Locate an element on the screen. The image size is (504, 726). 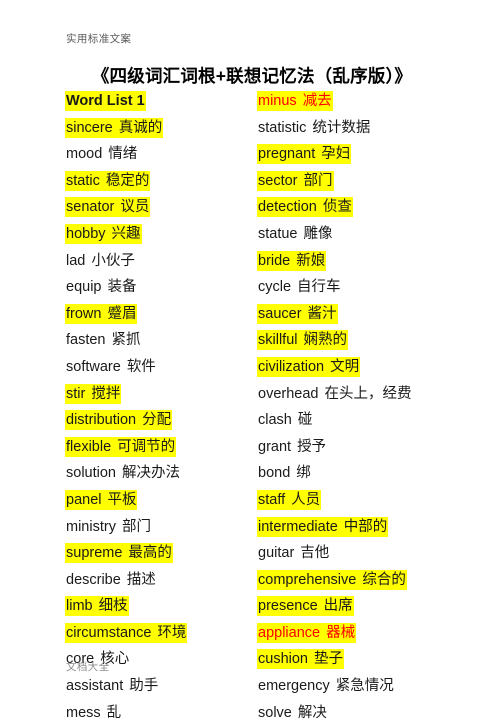
word-entry-text: cycle 自行车 is located at coordinates (299, 287).